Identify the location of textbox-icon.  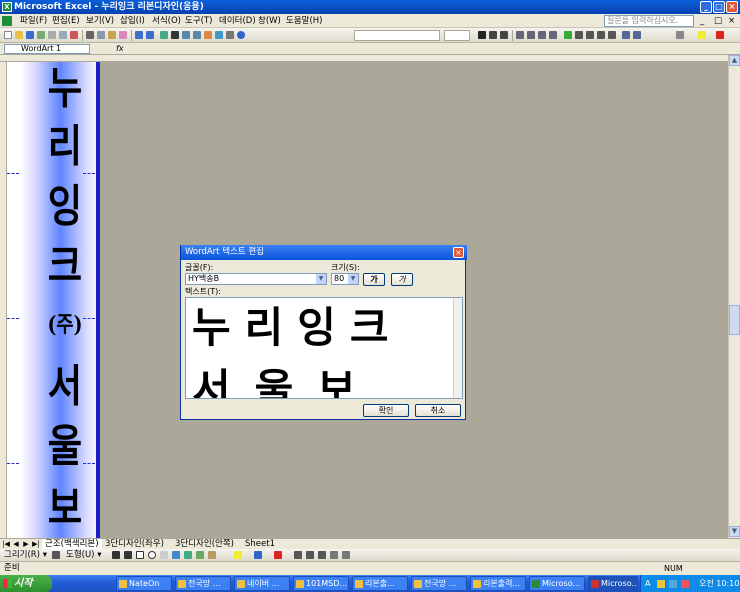
(164, 555).